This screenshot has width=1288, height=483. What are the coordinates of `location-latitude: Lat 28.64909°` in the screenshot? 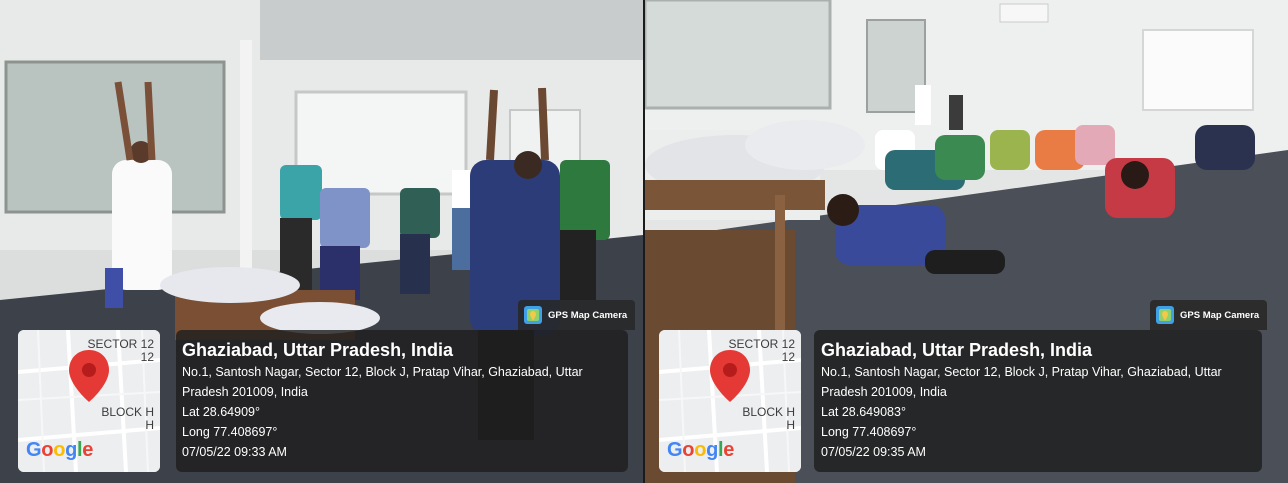 It's located at (221, 412).